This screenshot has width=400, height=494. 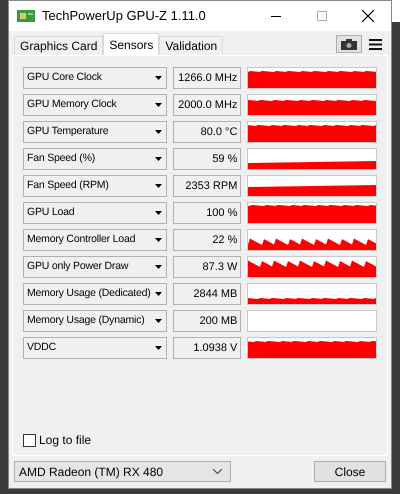 I want to click on device-select: AMD Radeon (TM) RX 480, so click(x=122, y=471).